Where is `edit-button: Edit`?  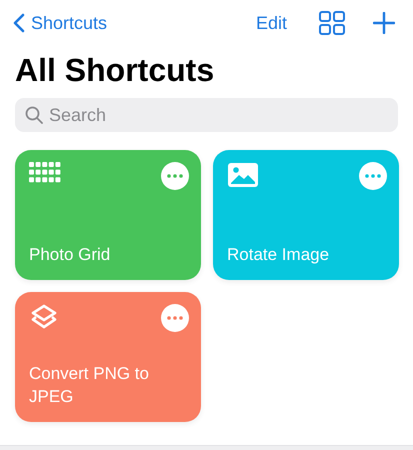
edit-button: Edit is located at coordinates (271, 23).